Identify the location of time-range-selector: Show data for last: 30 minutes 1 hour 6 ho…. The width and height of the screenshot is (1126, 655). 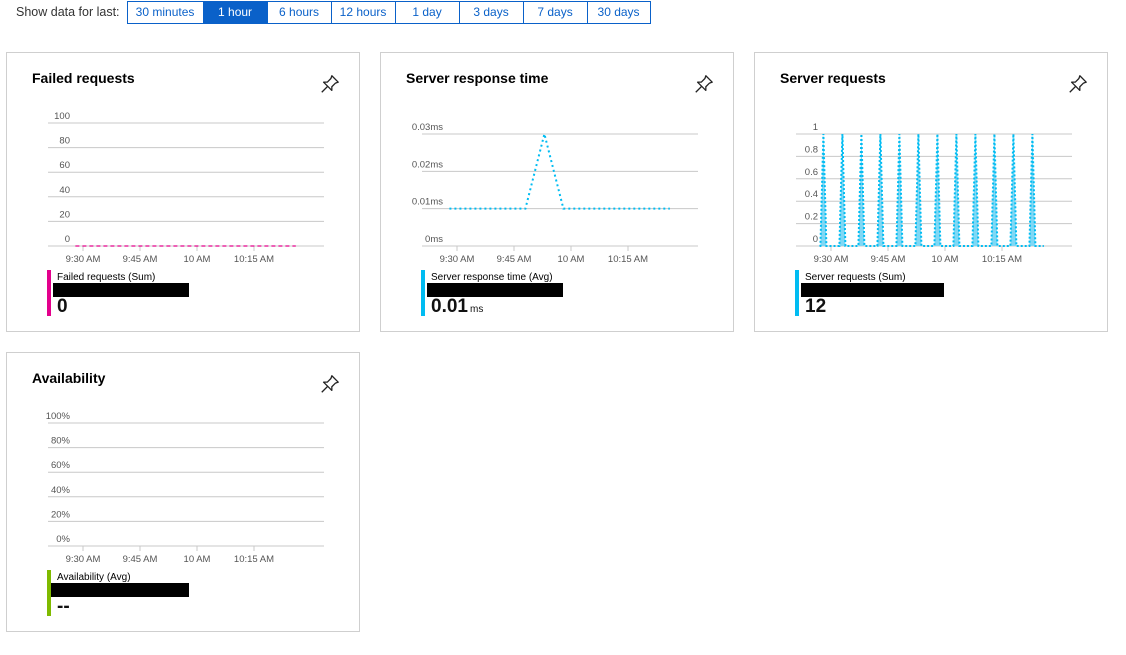
(333, 12).